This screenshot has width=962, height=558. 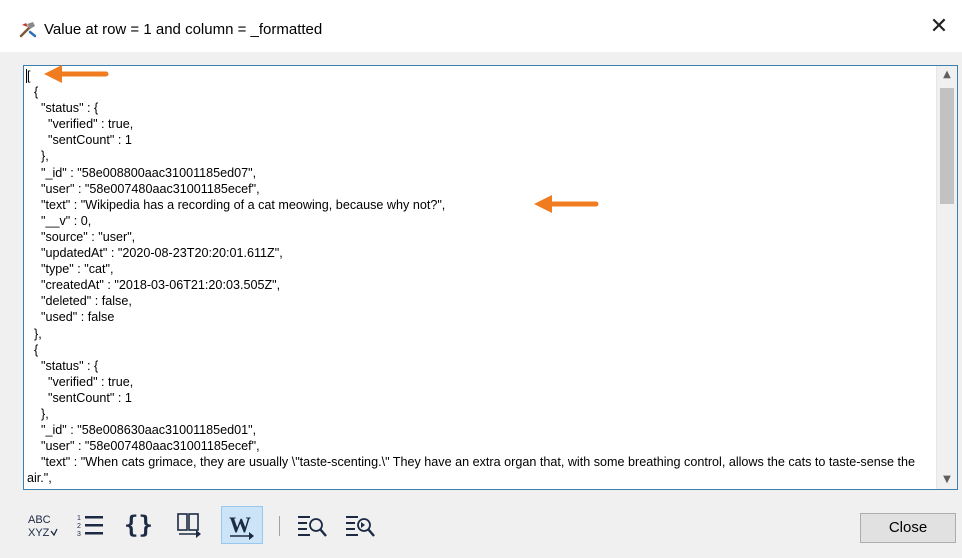 What do you see at coordinates (79, 518) in the screenshot?
I see `svg-text: 1` at bounding box center [79, 518].